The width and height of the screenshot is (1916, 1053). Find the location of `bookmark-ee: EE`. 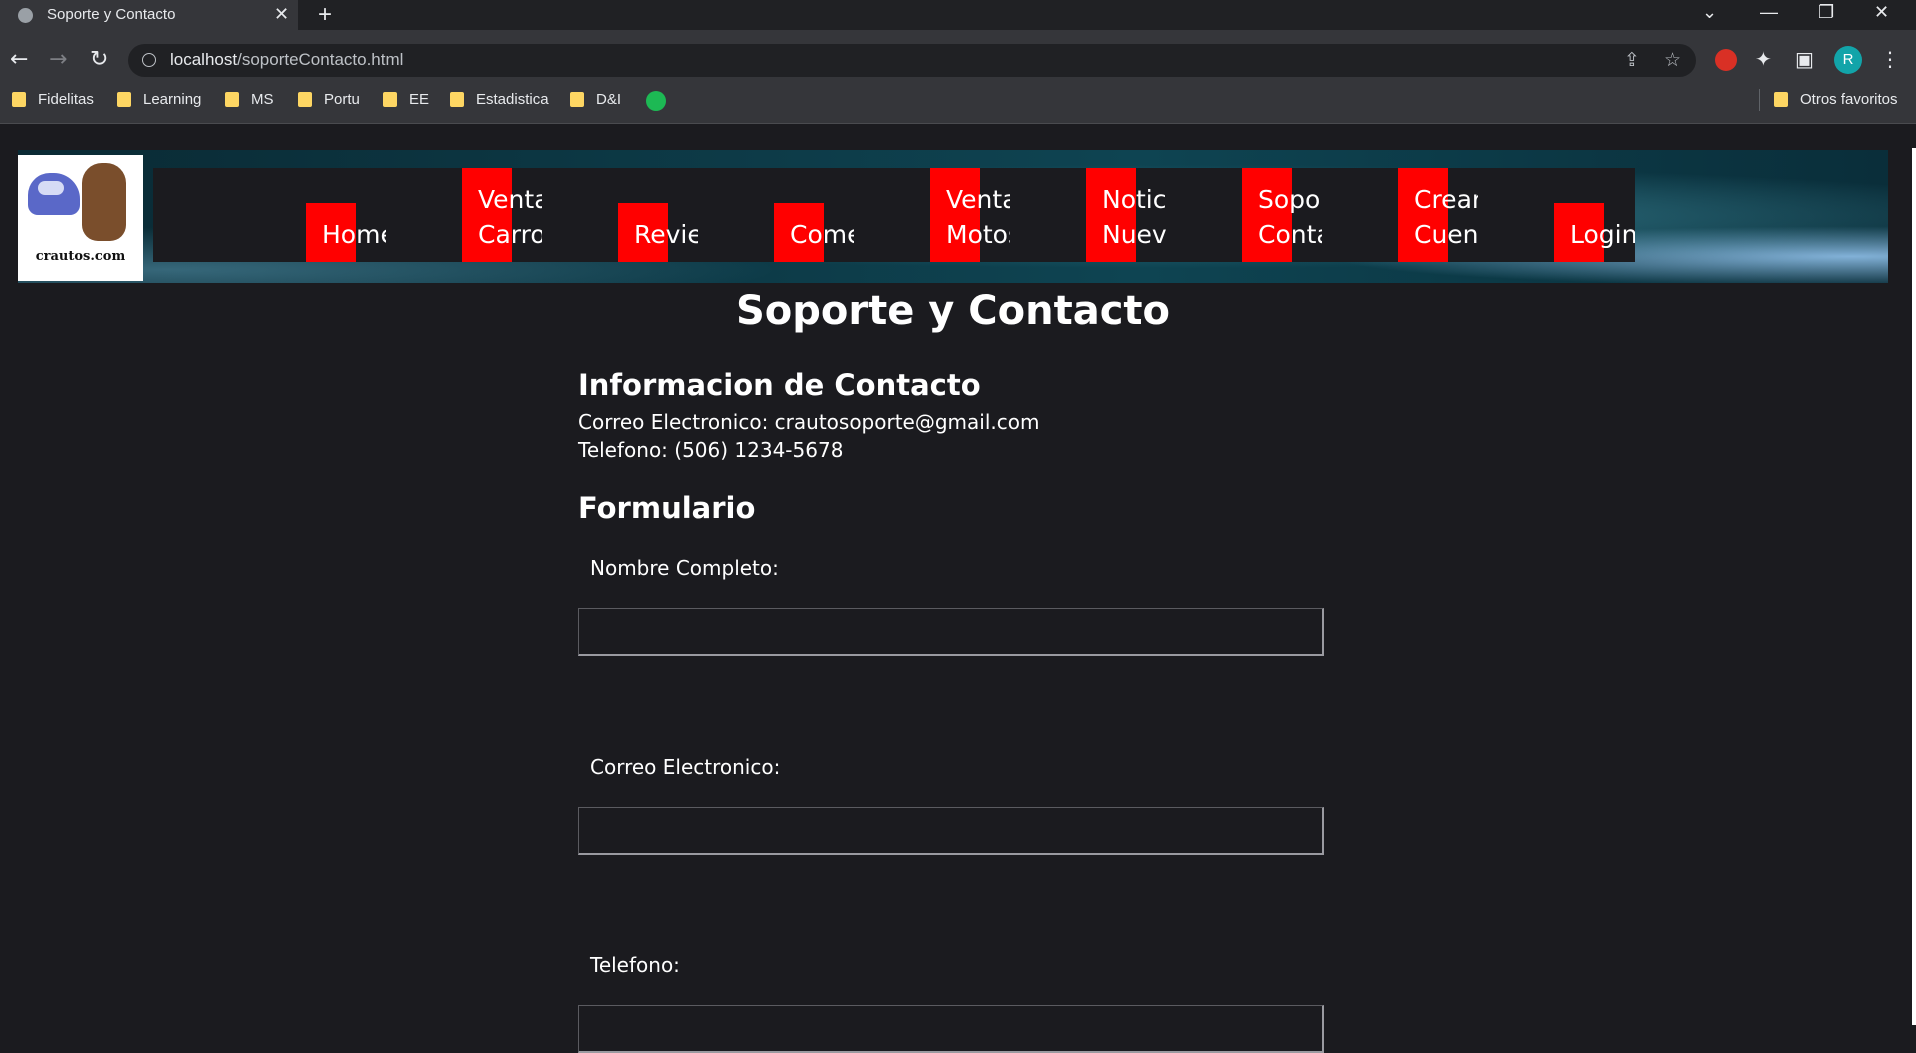

bookmark-ee: EE is located at coordinates (406, 99).